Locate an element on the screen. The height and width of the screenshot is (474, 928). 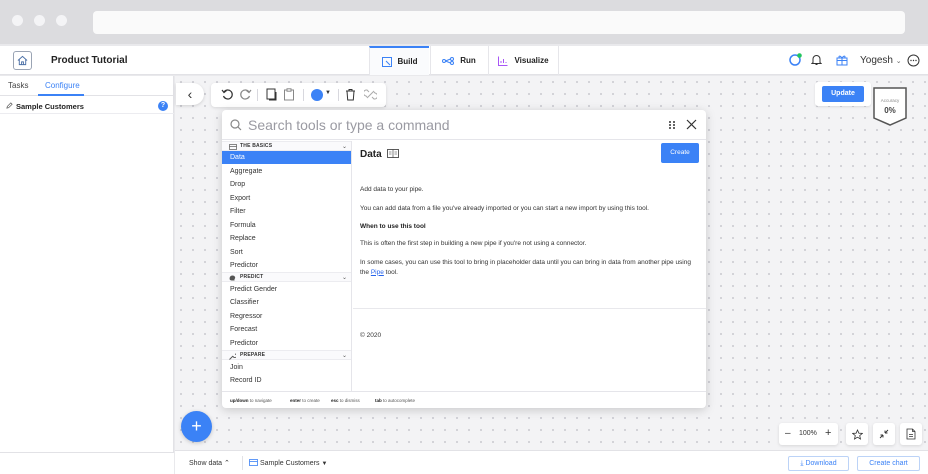
list-item: Aggregate is located at coordinates (286, 171).